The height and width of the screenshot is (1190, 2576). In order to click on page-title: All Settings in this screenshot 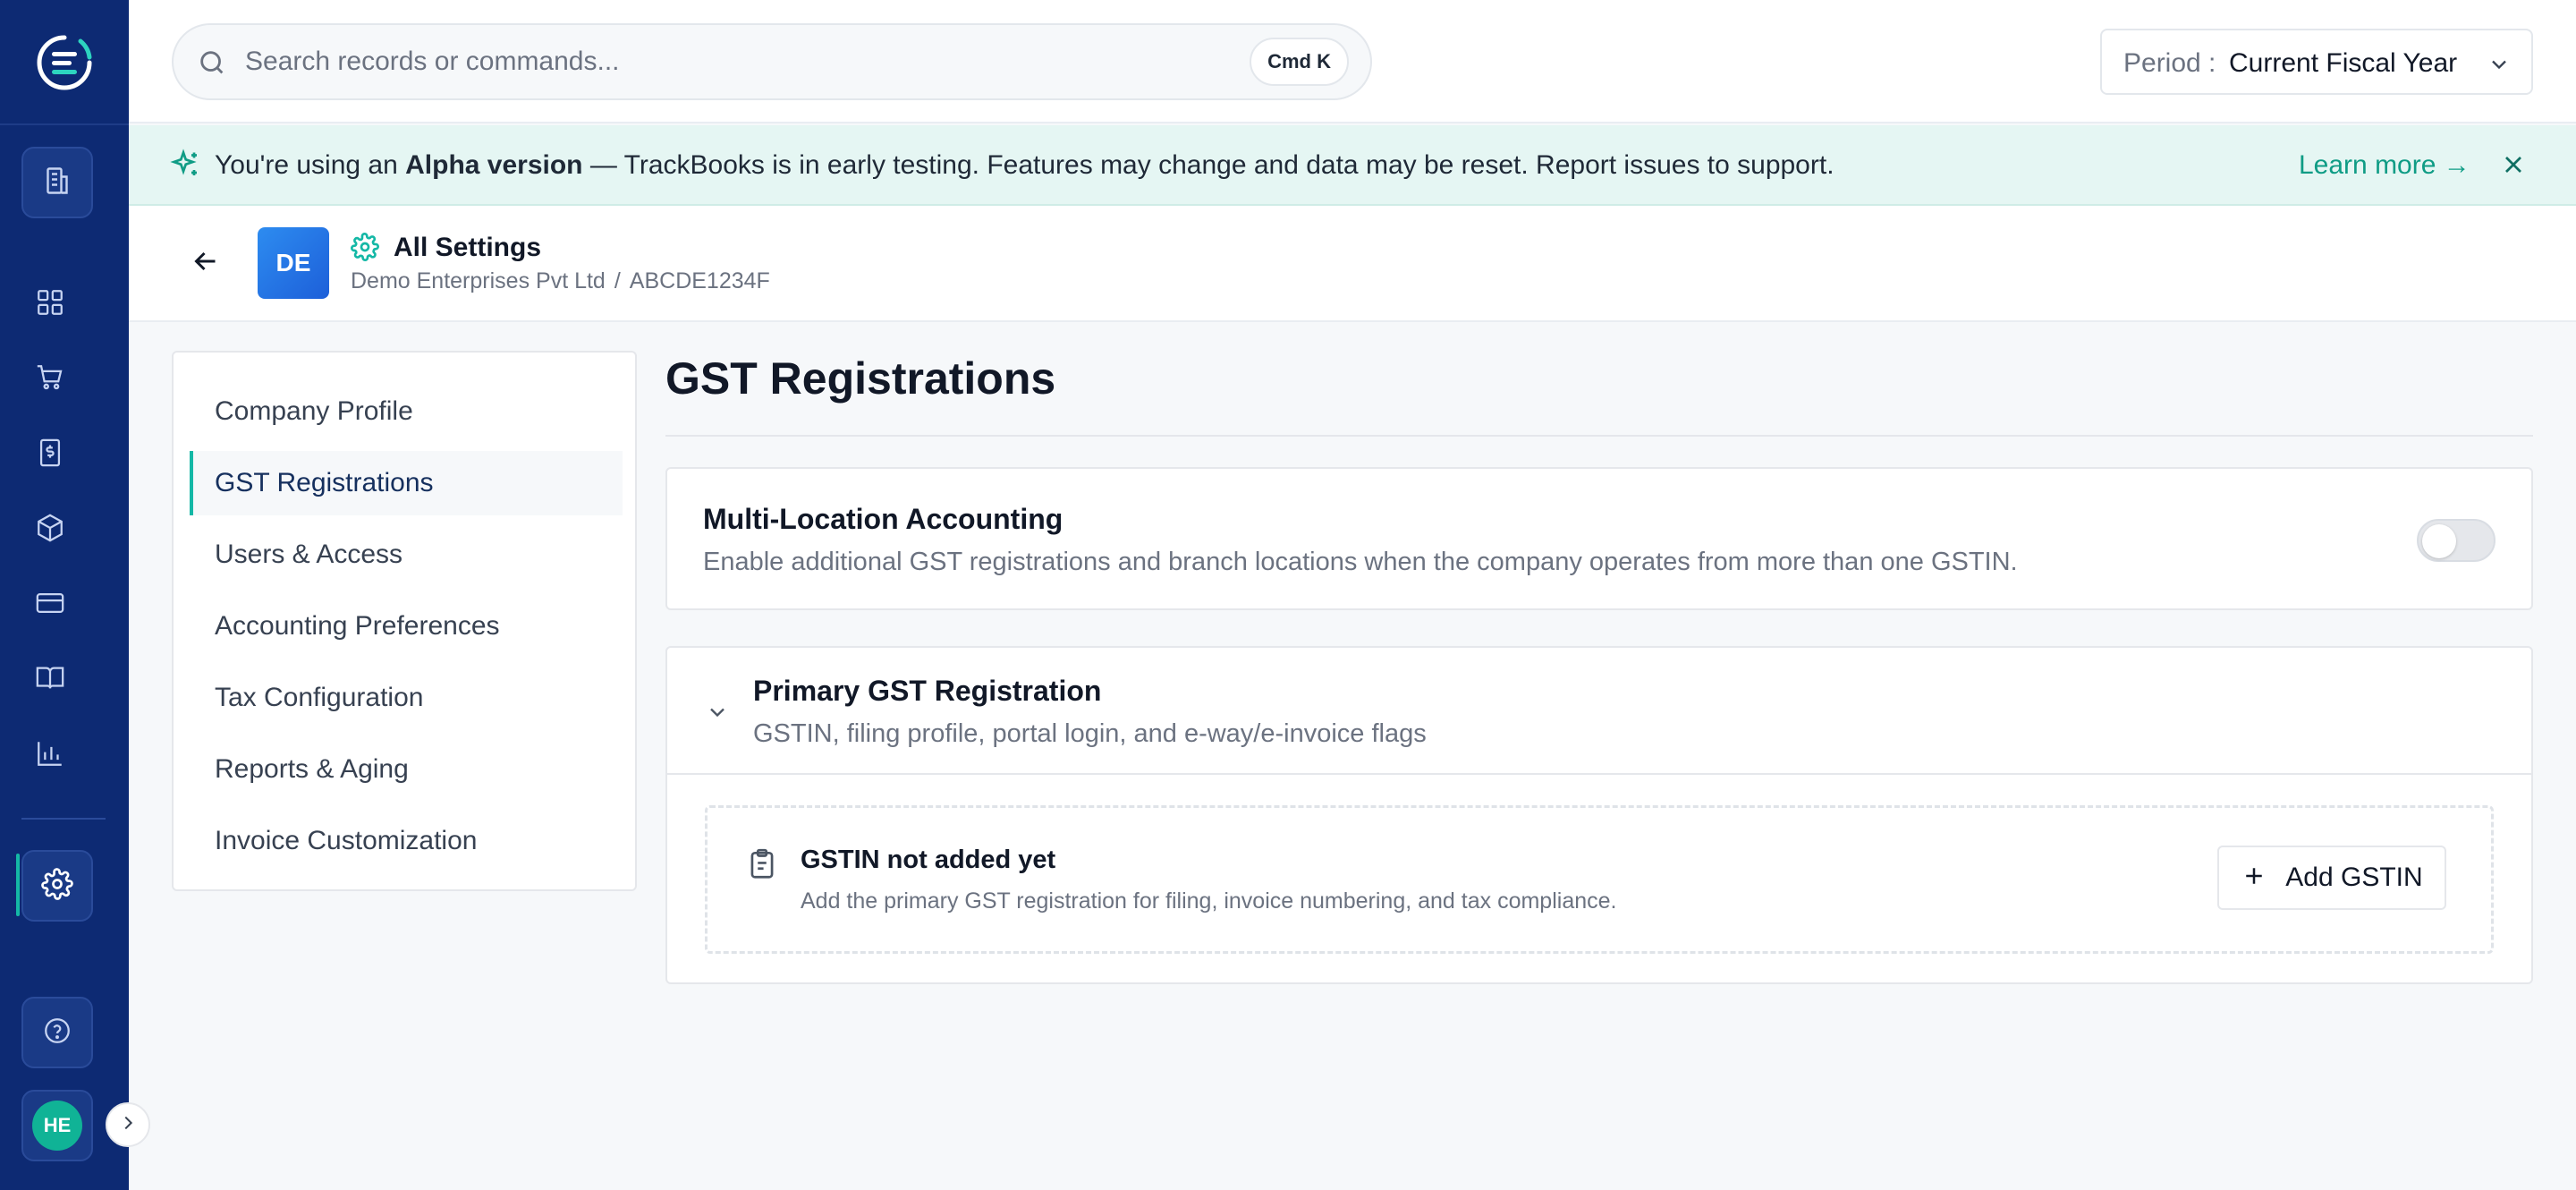, I will do `click(468, 247)`.